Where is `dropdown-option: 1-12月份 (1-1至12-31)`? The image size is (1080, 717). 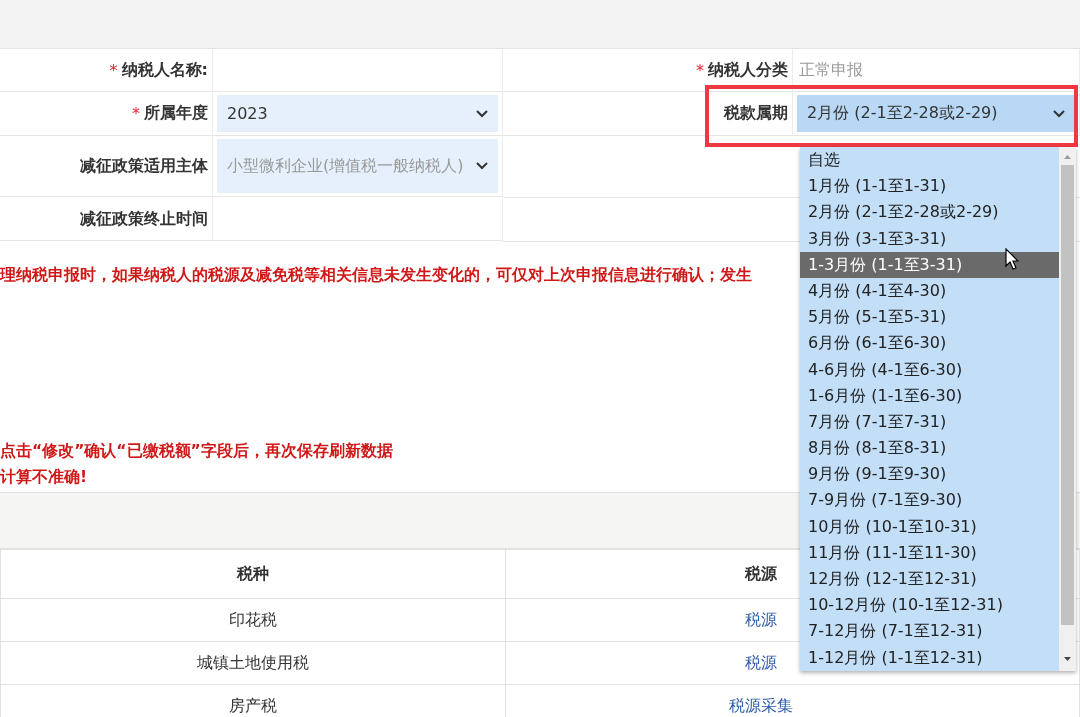
dropdown-option: 1-12月份 (1-1至12-31) is located at coordinates (929, 657).